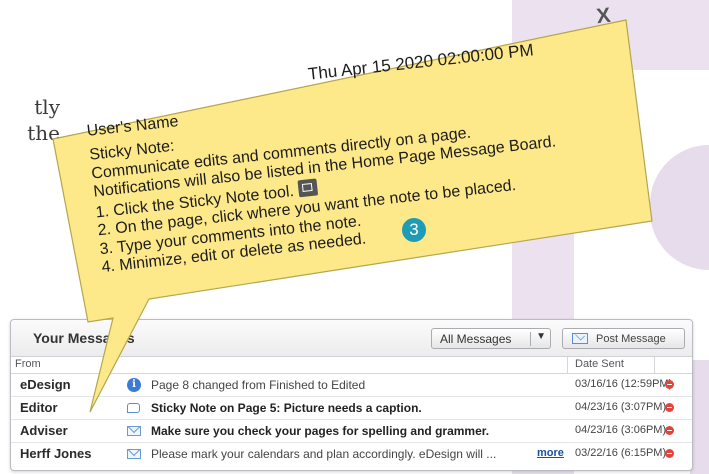 Image resolution: width=709 pixels, height=474 pixels. What do you see at coordinates (56, 453) in the screenshot?
I see `message-sender: Herff Jones` at bounding box center [56, 453].